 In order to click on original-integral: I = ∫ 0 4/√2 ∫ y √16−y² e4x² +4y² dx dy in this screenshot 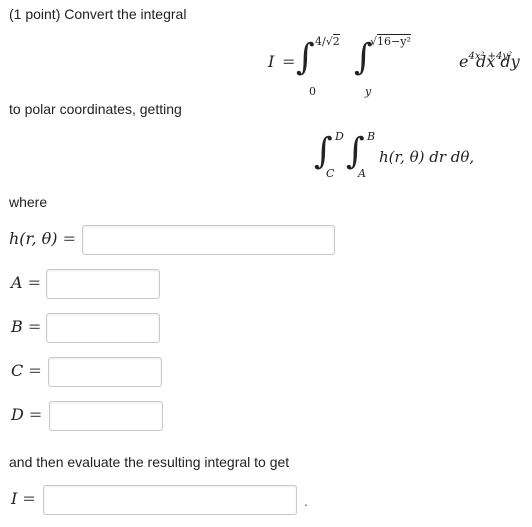, I will do `click(397, 65)`.